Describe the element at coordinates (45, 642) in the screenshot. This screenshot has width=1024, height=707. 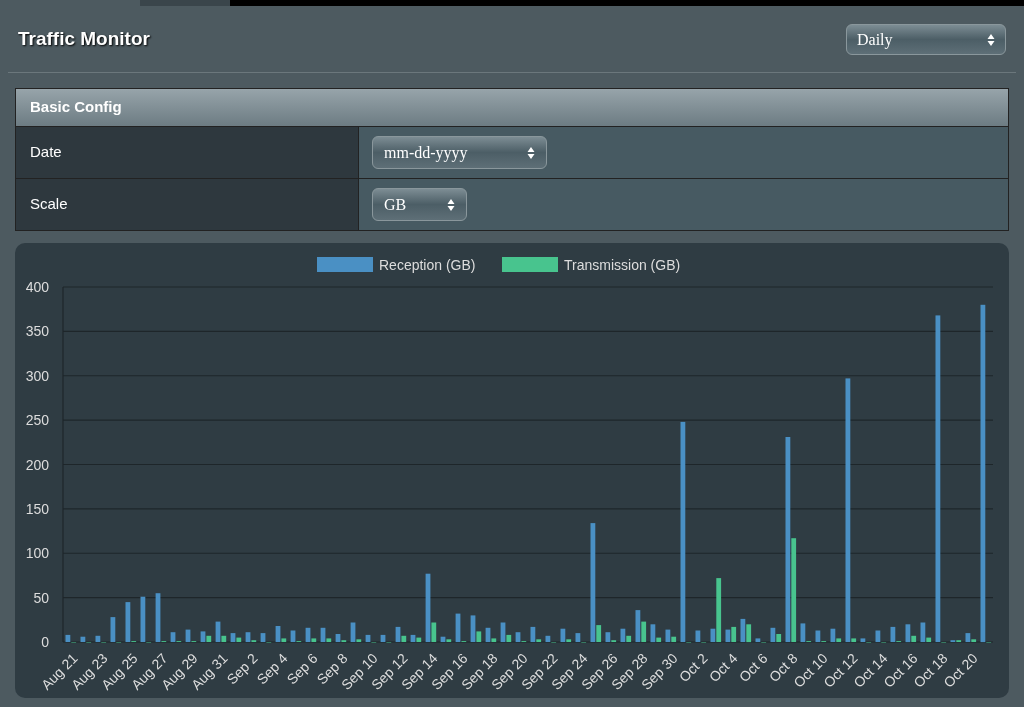
I see `y-tick-label: 0` at that location.